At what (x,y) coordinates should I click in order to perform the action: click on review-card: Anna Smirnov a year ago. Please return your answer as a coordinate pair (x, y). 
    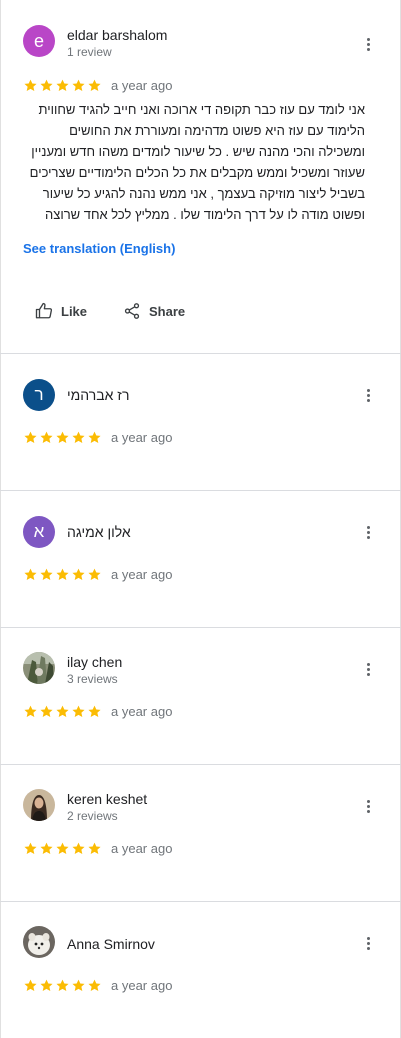
    Looking at the image, I should click on (200, 970).